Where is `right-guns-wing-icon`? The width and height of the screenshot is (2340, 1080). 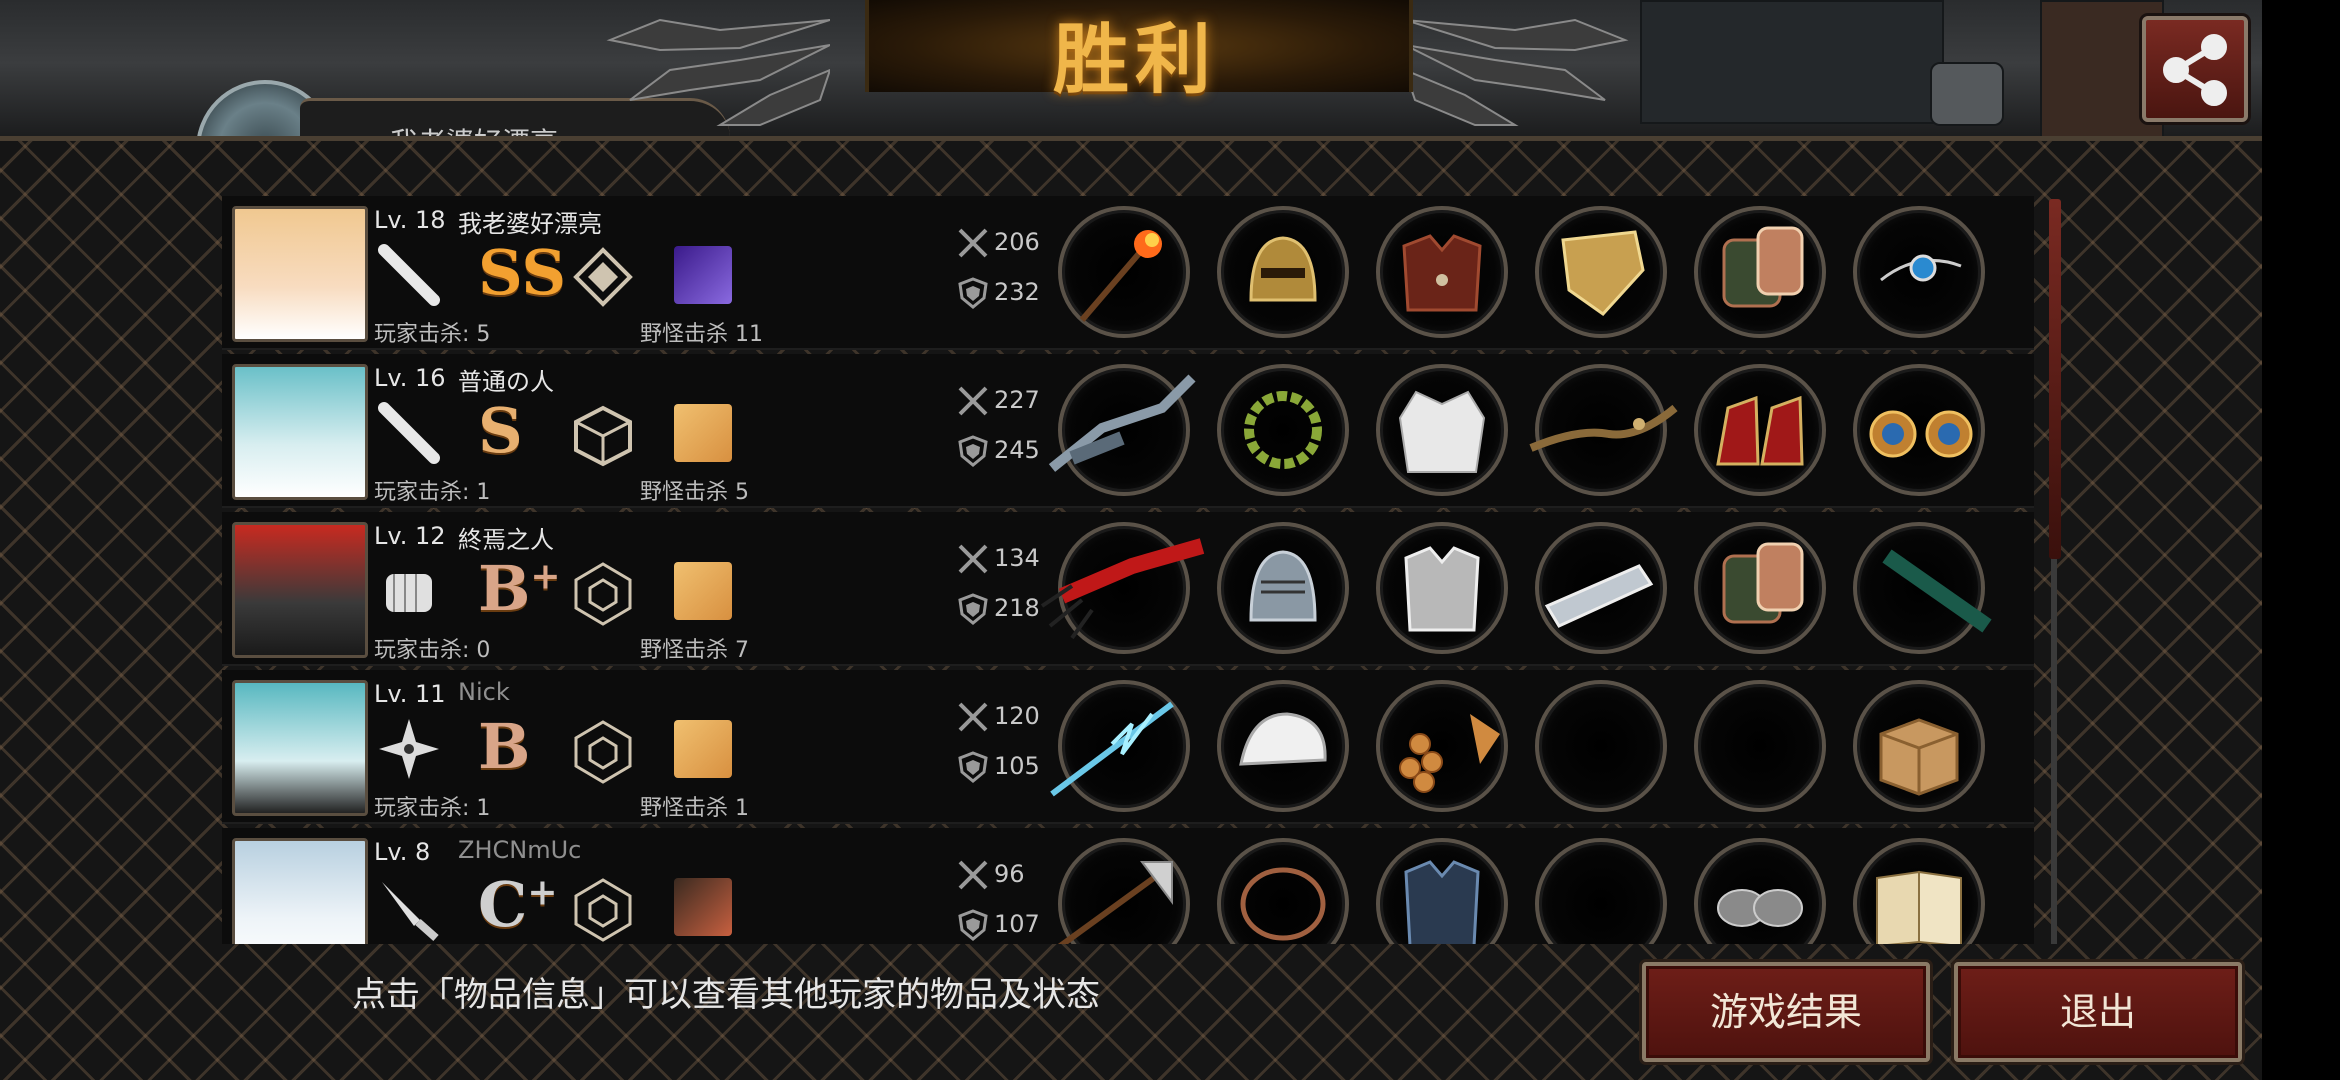
right-guns-wing-icon is located at coordinates (1517, 72).